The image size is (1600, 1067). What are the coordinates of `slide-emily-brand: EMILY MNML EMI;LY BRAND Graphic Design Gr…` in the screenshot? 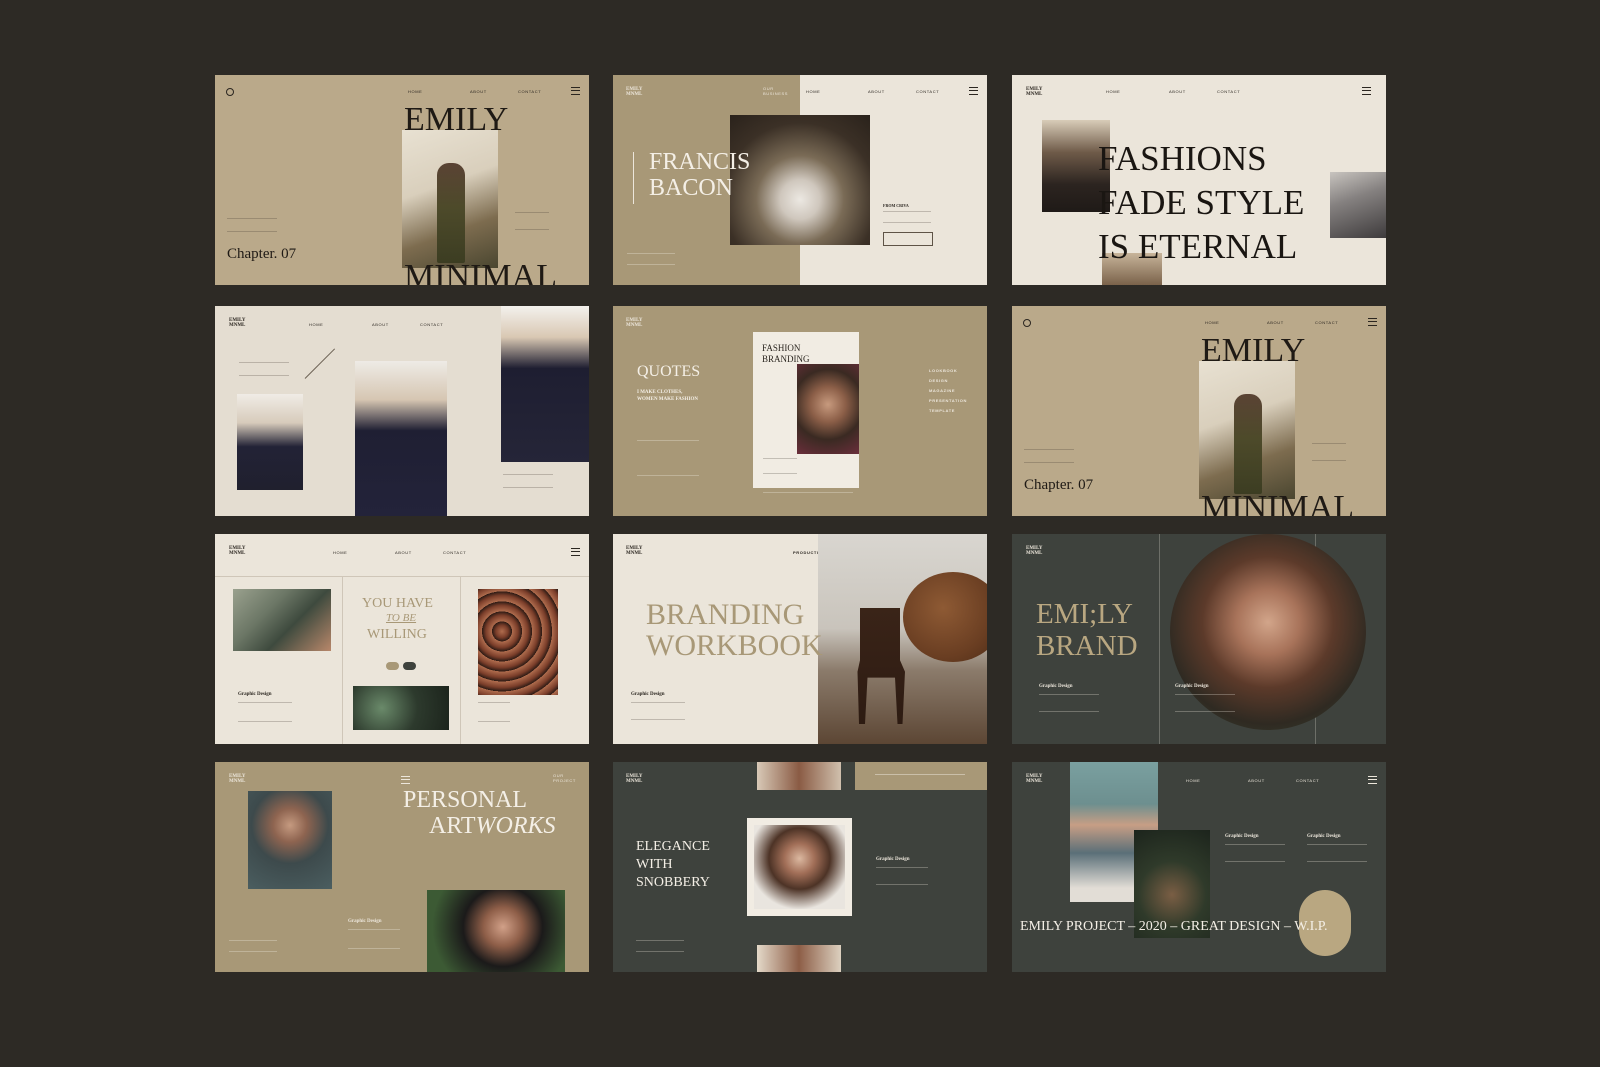 It's located at (1199, 639).